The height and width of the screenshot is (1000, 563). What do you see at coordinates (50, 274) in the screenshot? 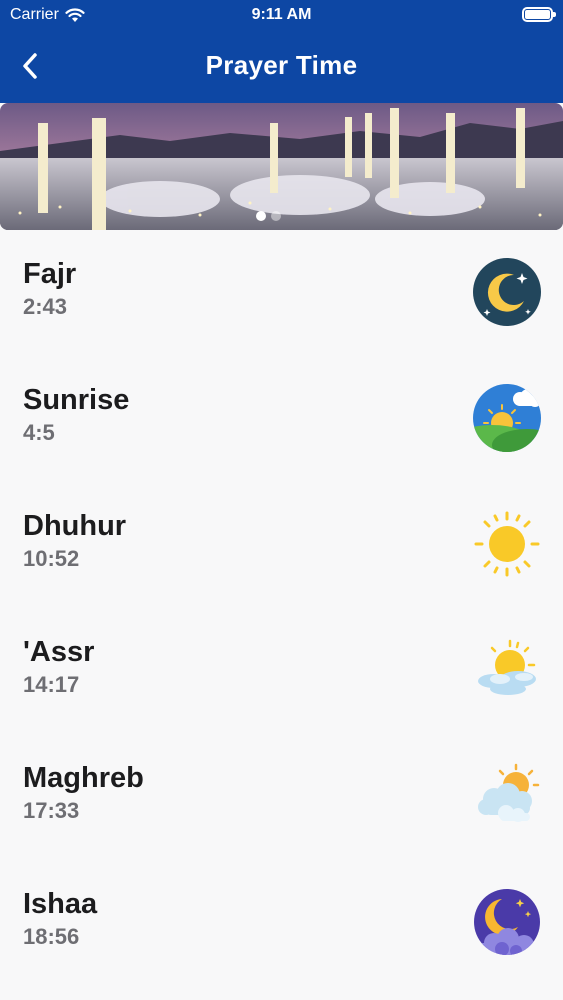
I see `prayer-name: Fajr` at bounding box center [50, 274].